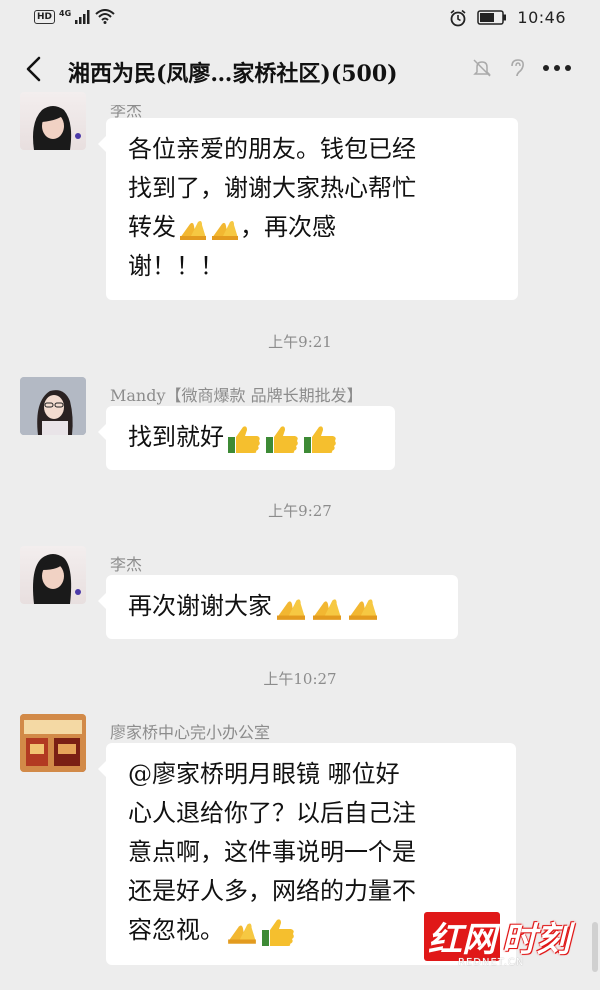 The image size is (600, 990). I want to click on message-line: @廖家桥明月眼镜 哪位好, so click(264, 774).